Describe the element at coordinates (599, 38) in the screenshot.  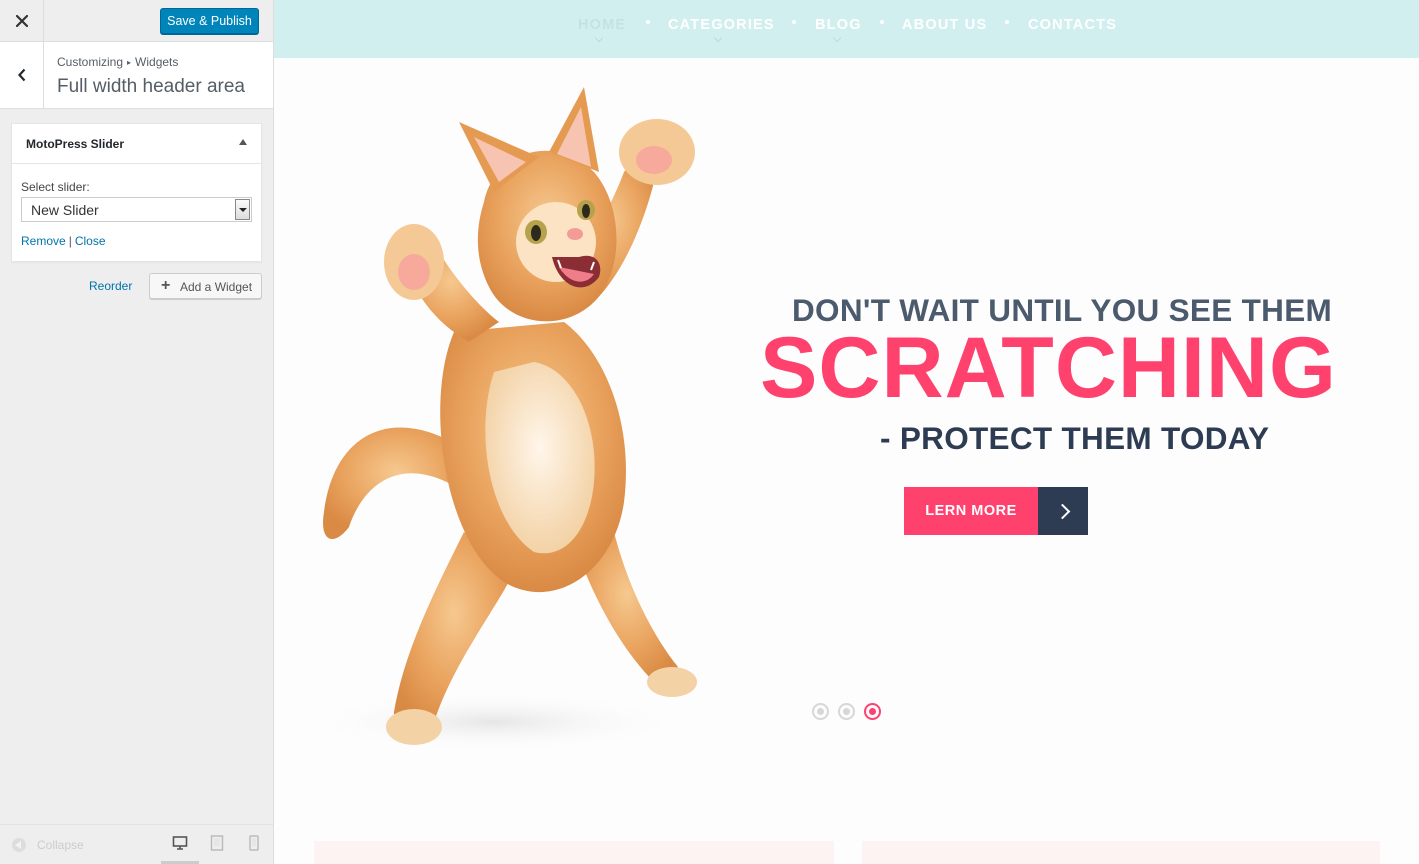
I see `home-dropdown-caret-icon` at that location.